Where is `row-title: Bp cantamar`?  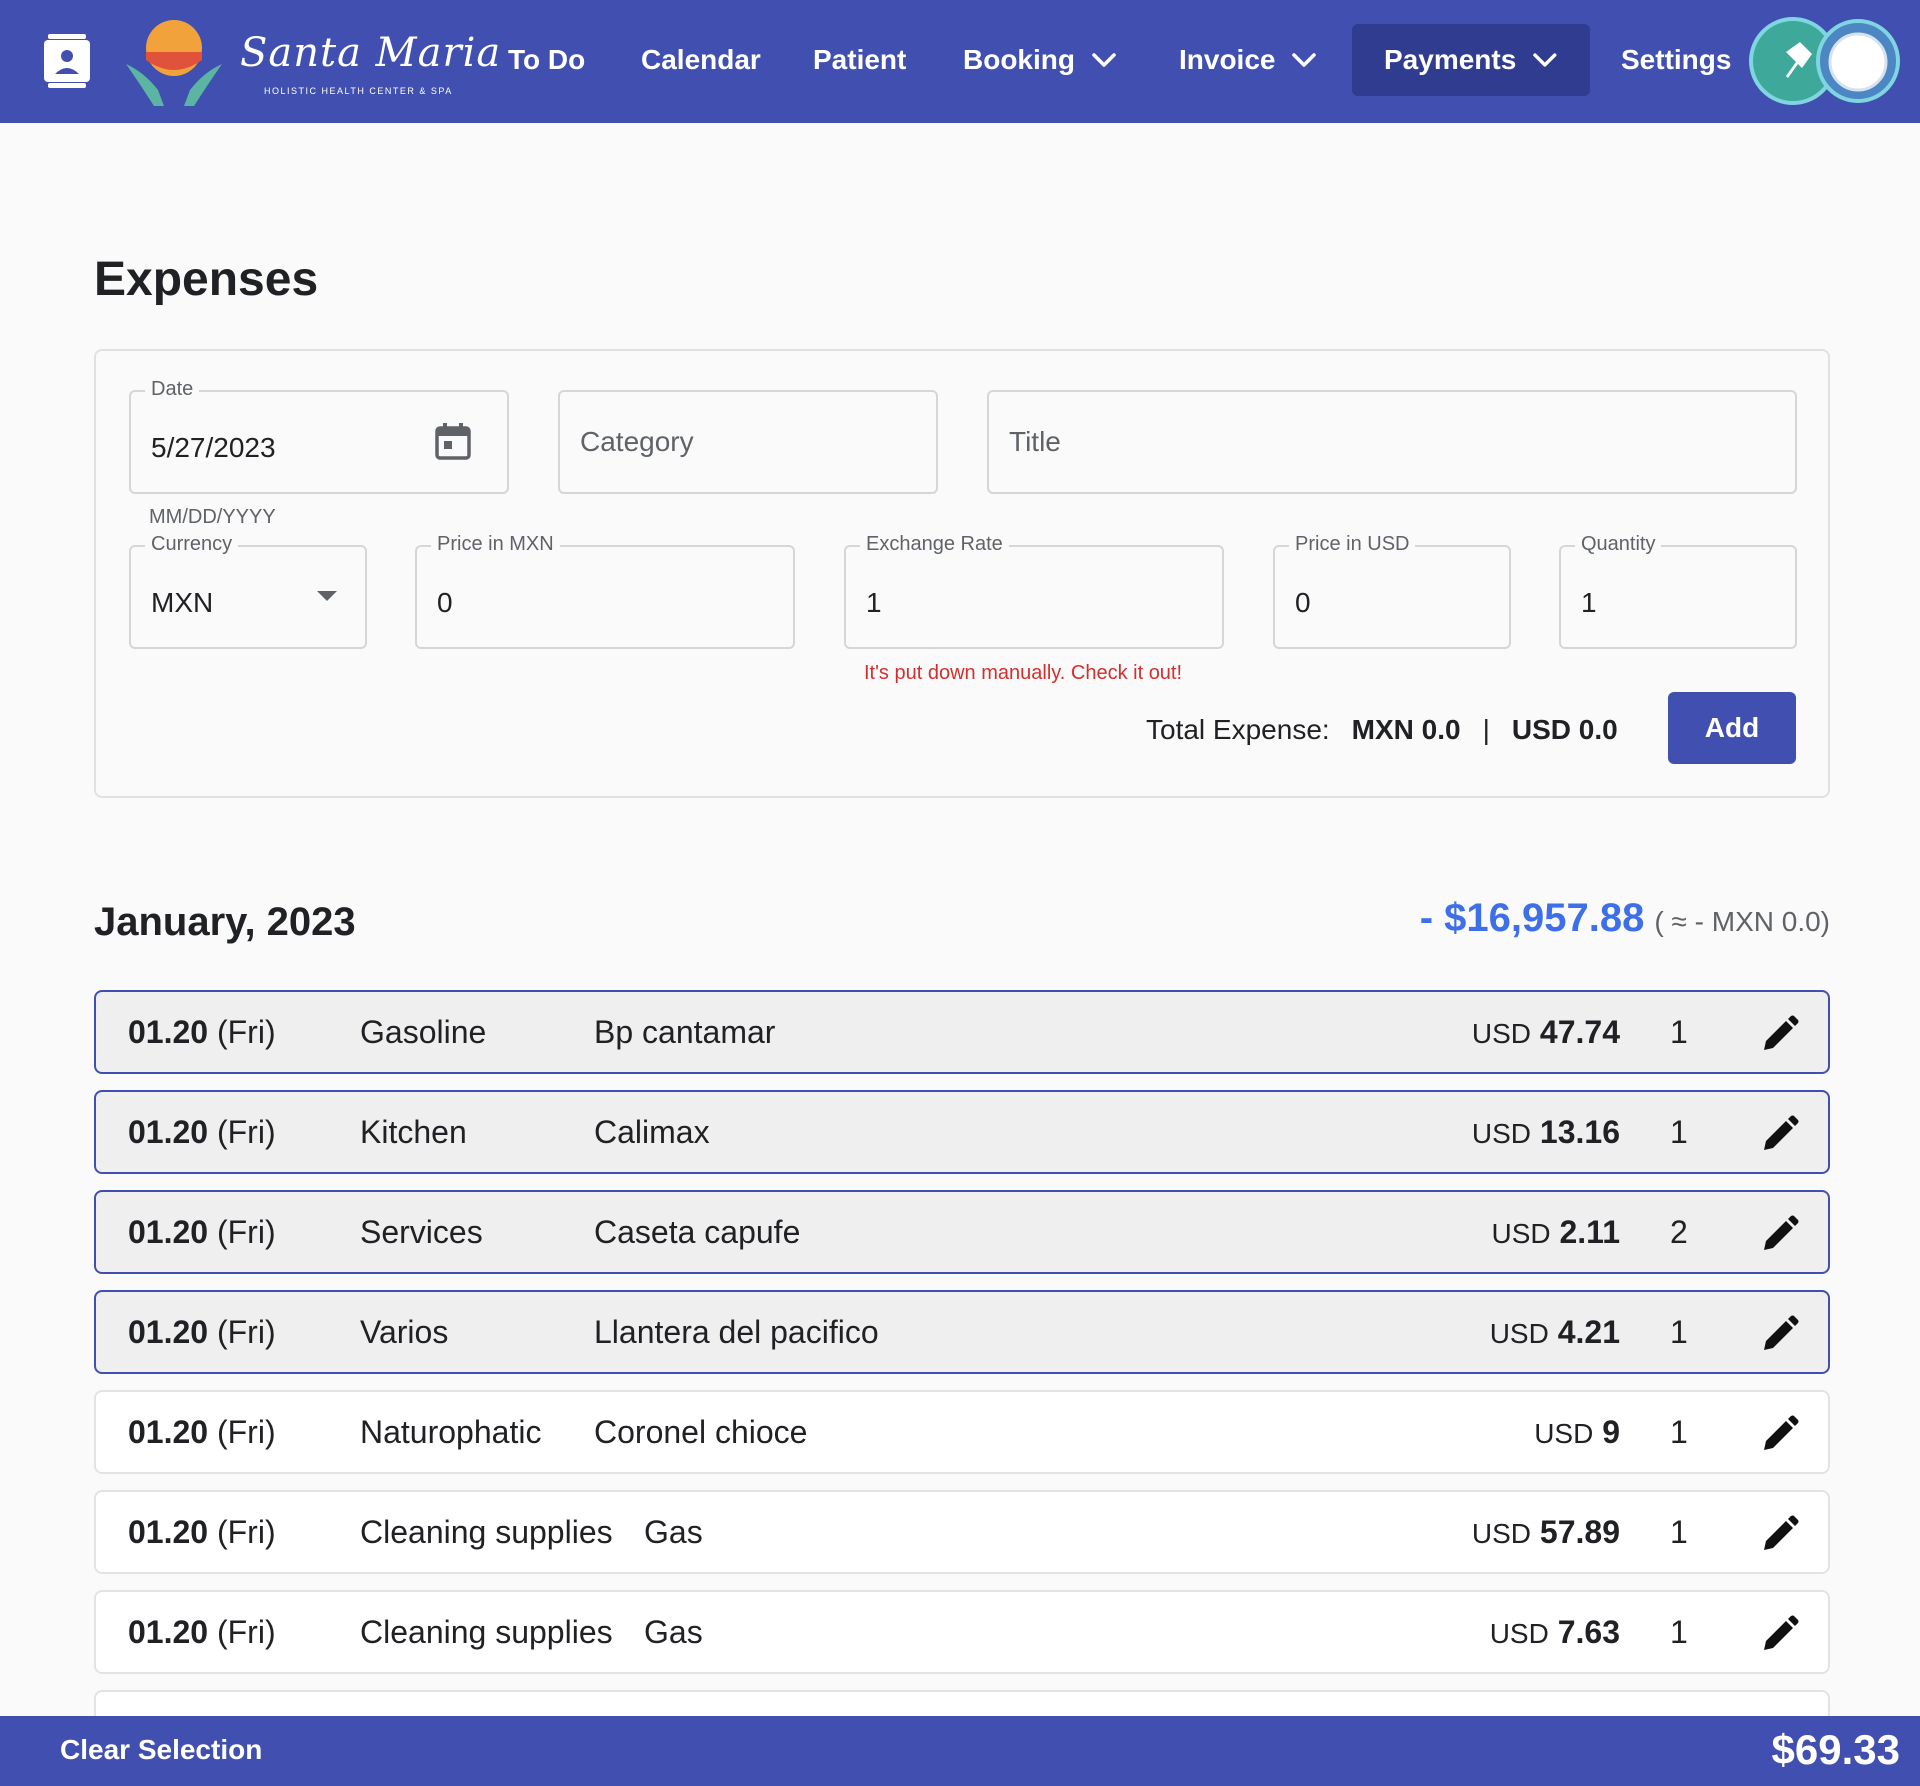
row-title: Bp cantamar is located at coordinates (685, 1032).